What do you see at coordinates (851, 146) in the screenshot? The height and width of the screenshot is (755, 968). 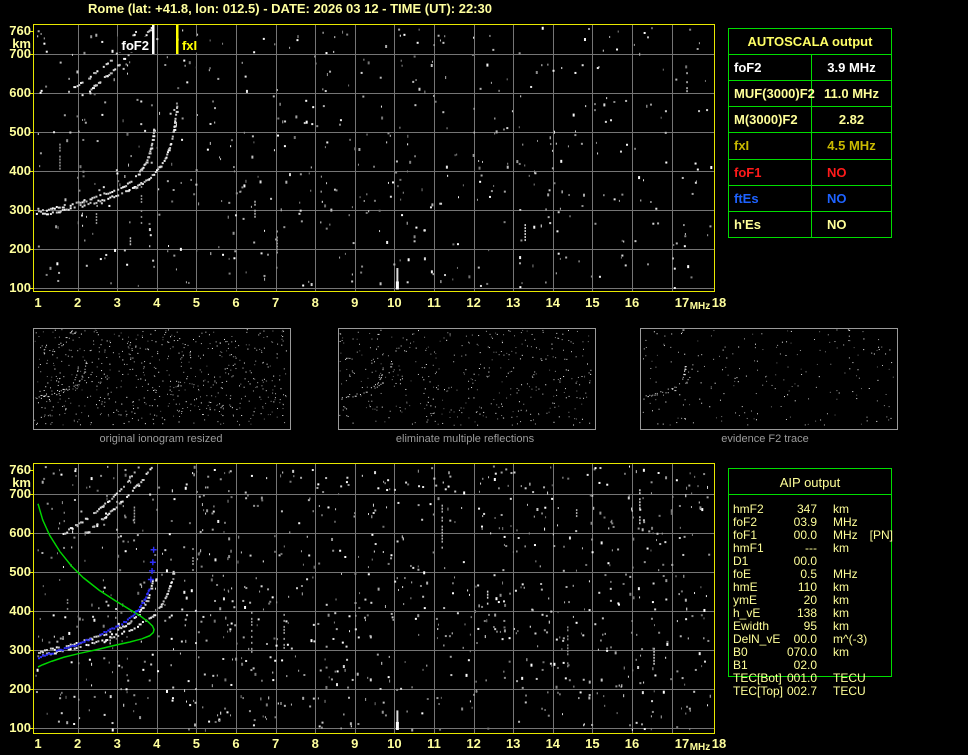 I see `row-value: 4.5 MHz` at bounding box center [851, 146].